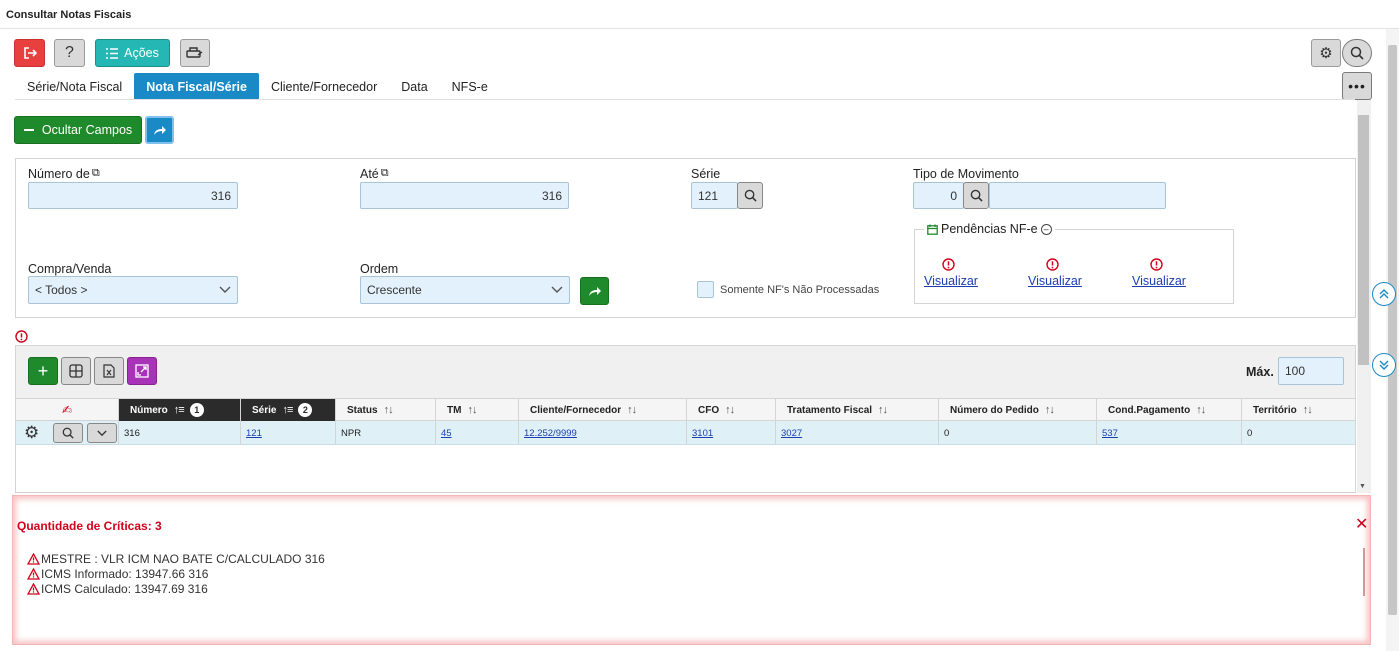 The image size is (1399, 651). I want to click on tab-nfs-e: NFS-e, so click(470, 86).